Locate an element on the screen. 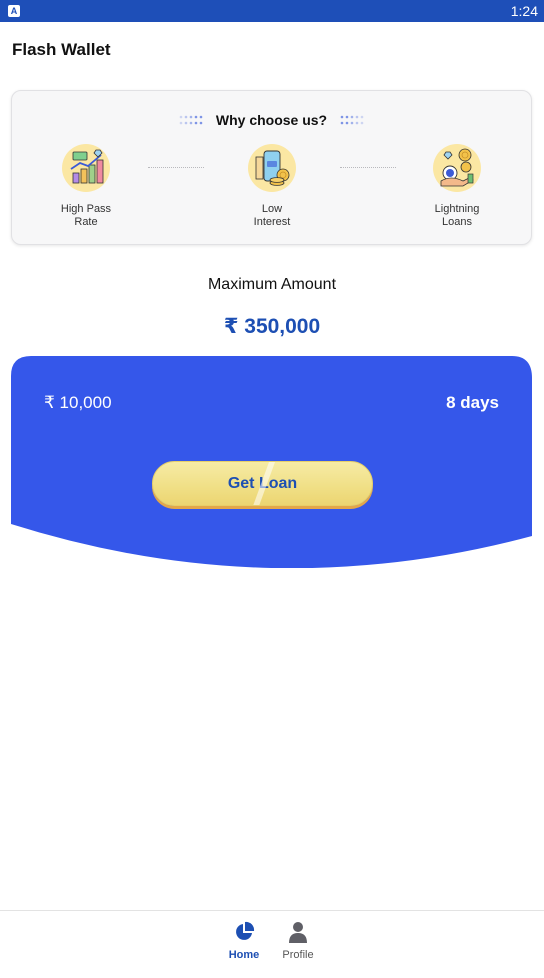 The image size is (544, 978). get-loan-button: Get Loan is located at coordinates (262, 483).